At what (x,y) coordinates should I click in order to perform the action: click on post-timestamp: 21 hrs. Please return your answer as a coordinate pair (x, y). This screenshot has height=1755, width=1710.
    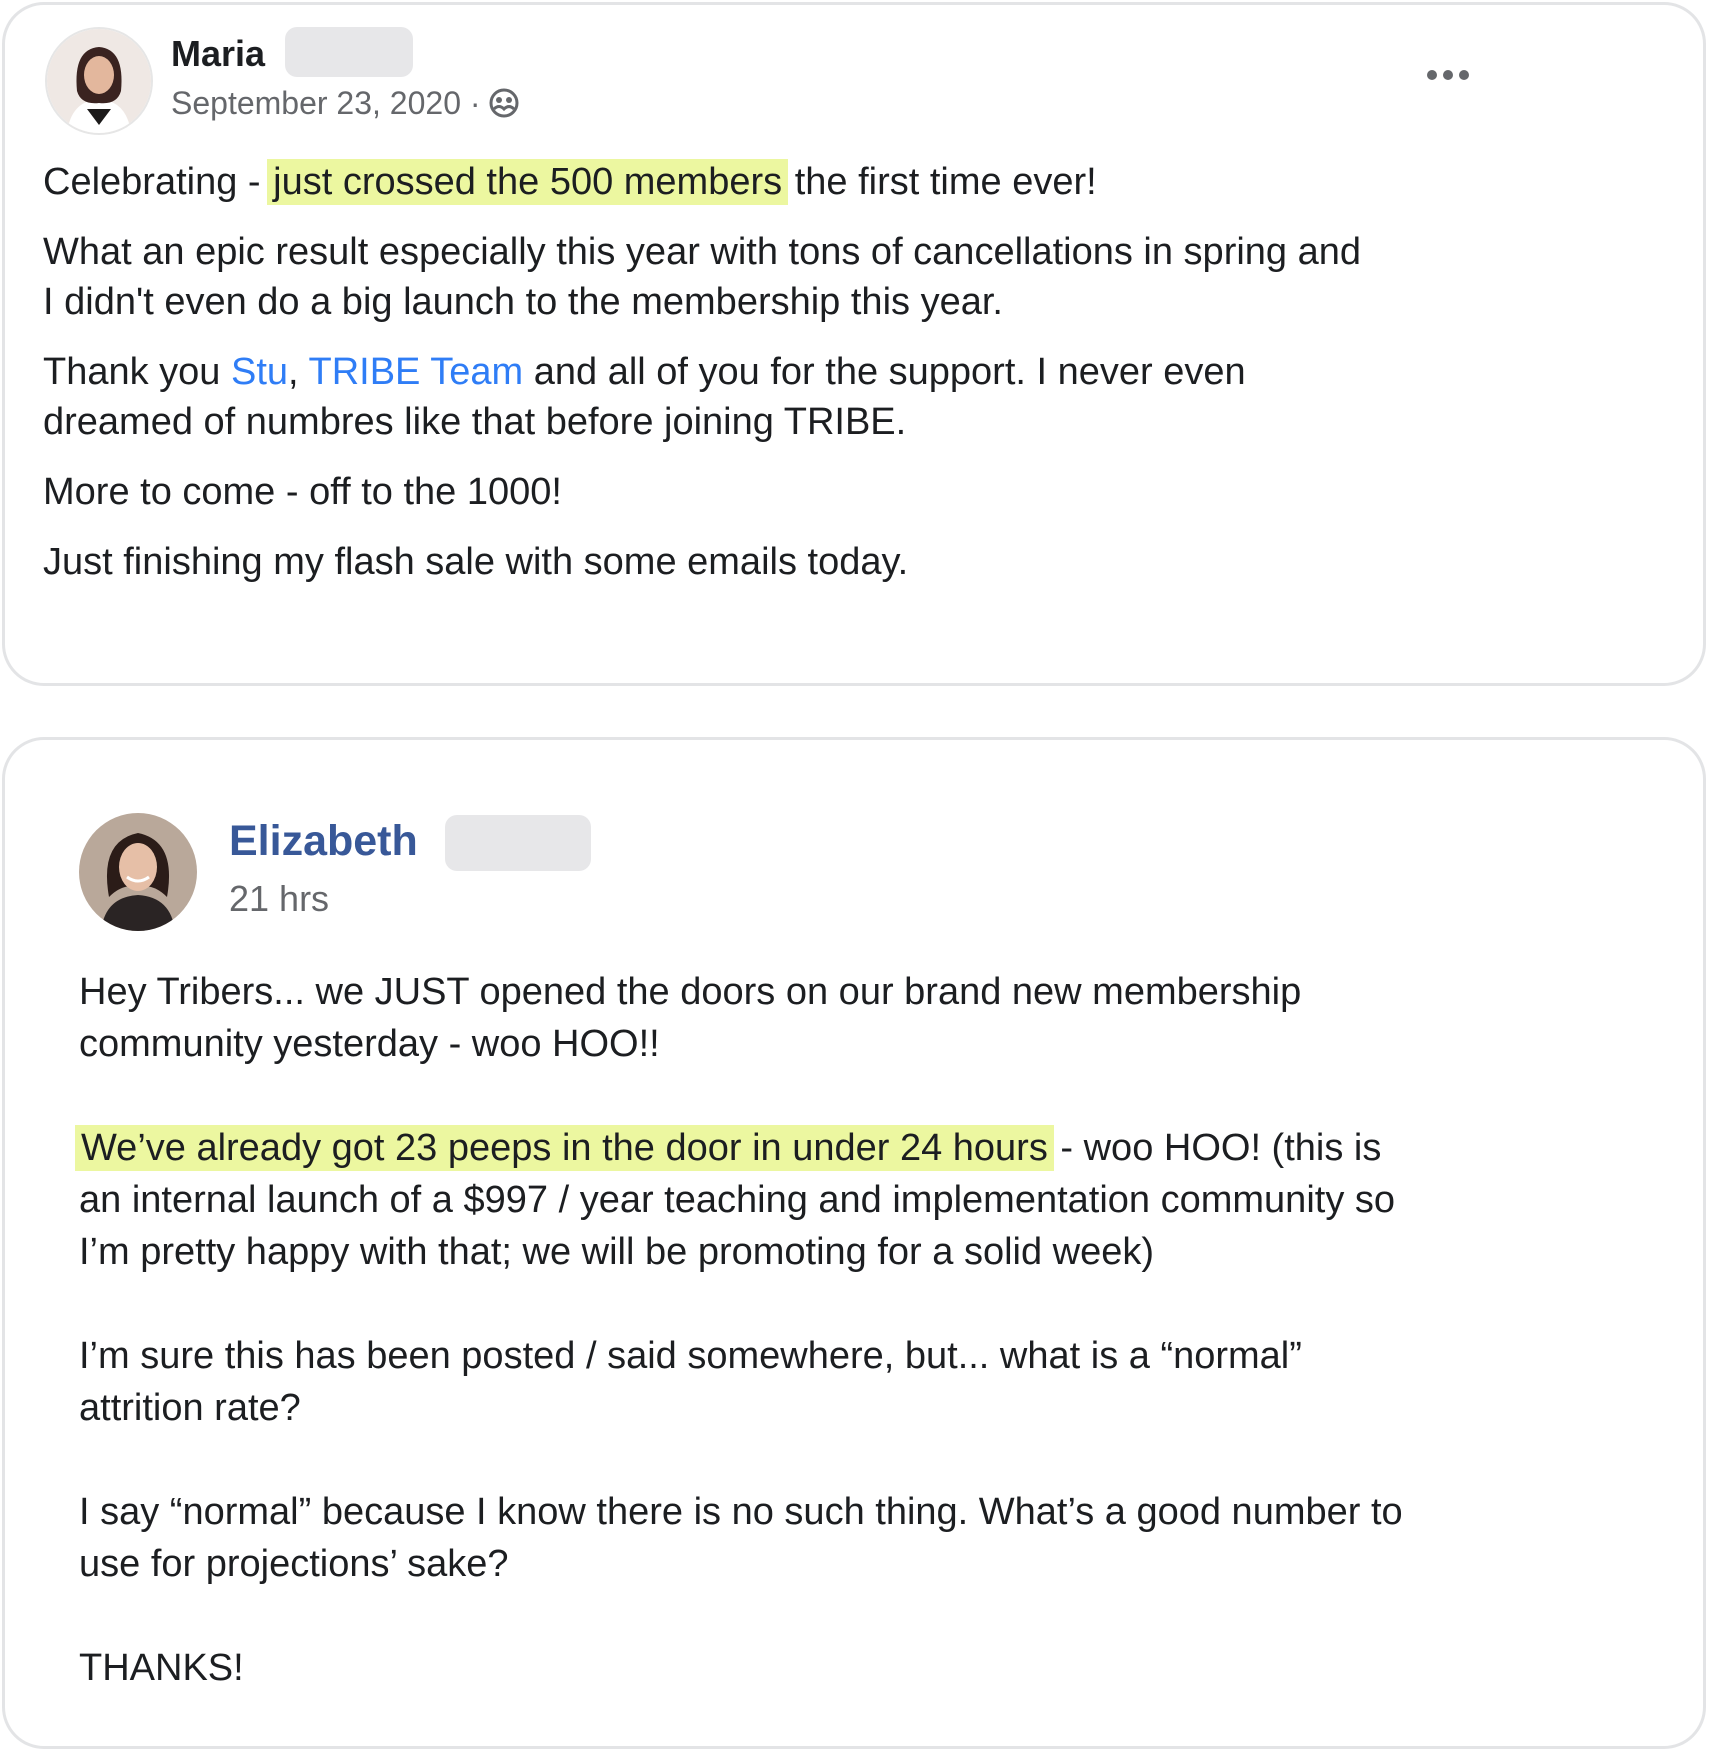
    Looking at the image, I should click on (279, 899).